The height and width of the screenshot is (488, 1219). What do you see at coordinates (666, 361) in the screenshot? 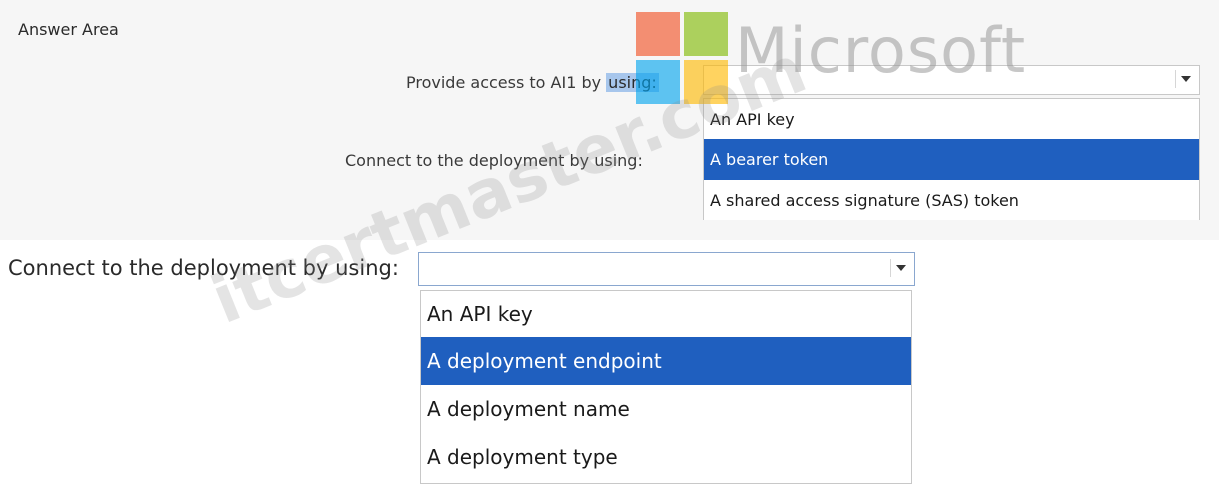
I see `q3-option-1: A deployment endpoint` at bounding box center [666, 361].